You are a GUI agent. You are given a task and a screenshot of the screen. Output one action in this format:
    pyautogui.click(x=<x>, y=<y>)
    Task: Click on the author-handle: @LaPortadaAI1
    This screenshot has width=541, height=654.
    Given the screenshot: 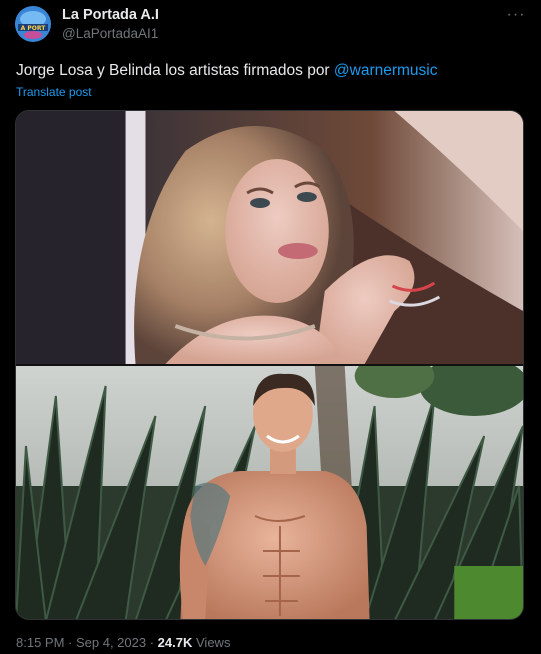 What is the action you would take?
    pyautogui.click(x=110, y=33)
    